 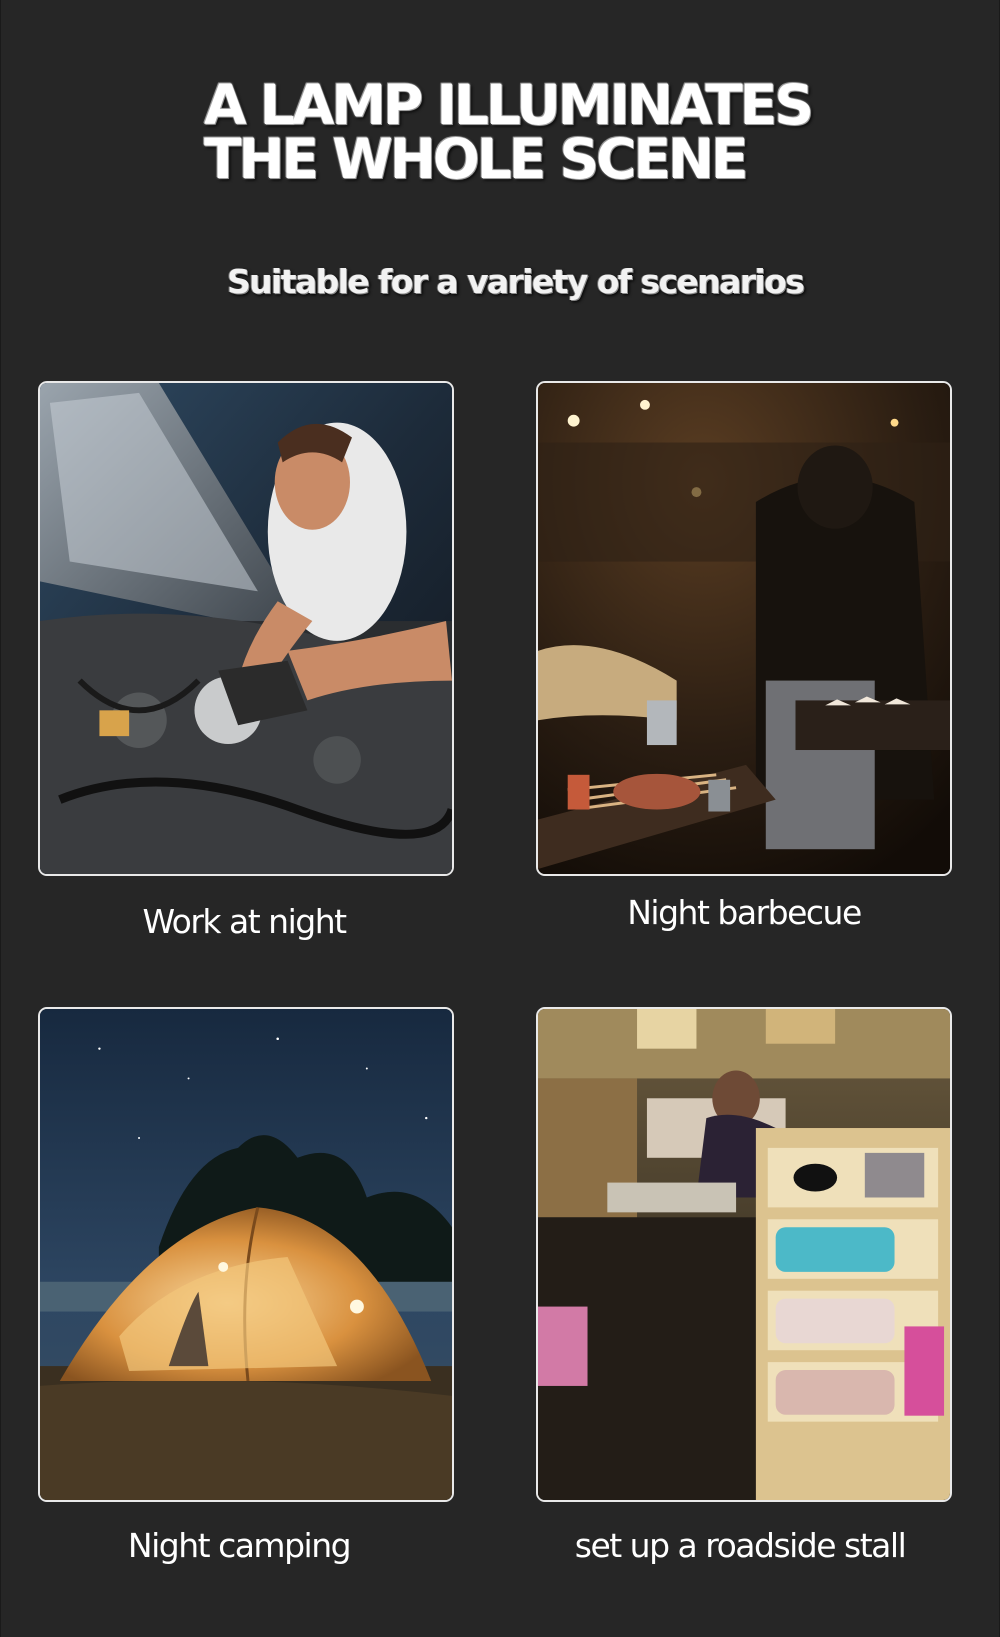 I want to click on scene-card-night-camping, so click(x=246, y=1254).